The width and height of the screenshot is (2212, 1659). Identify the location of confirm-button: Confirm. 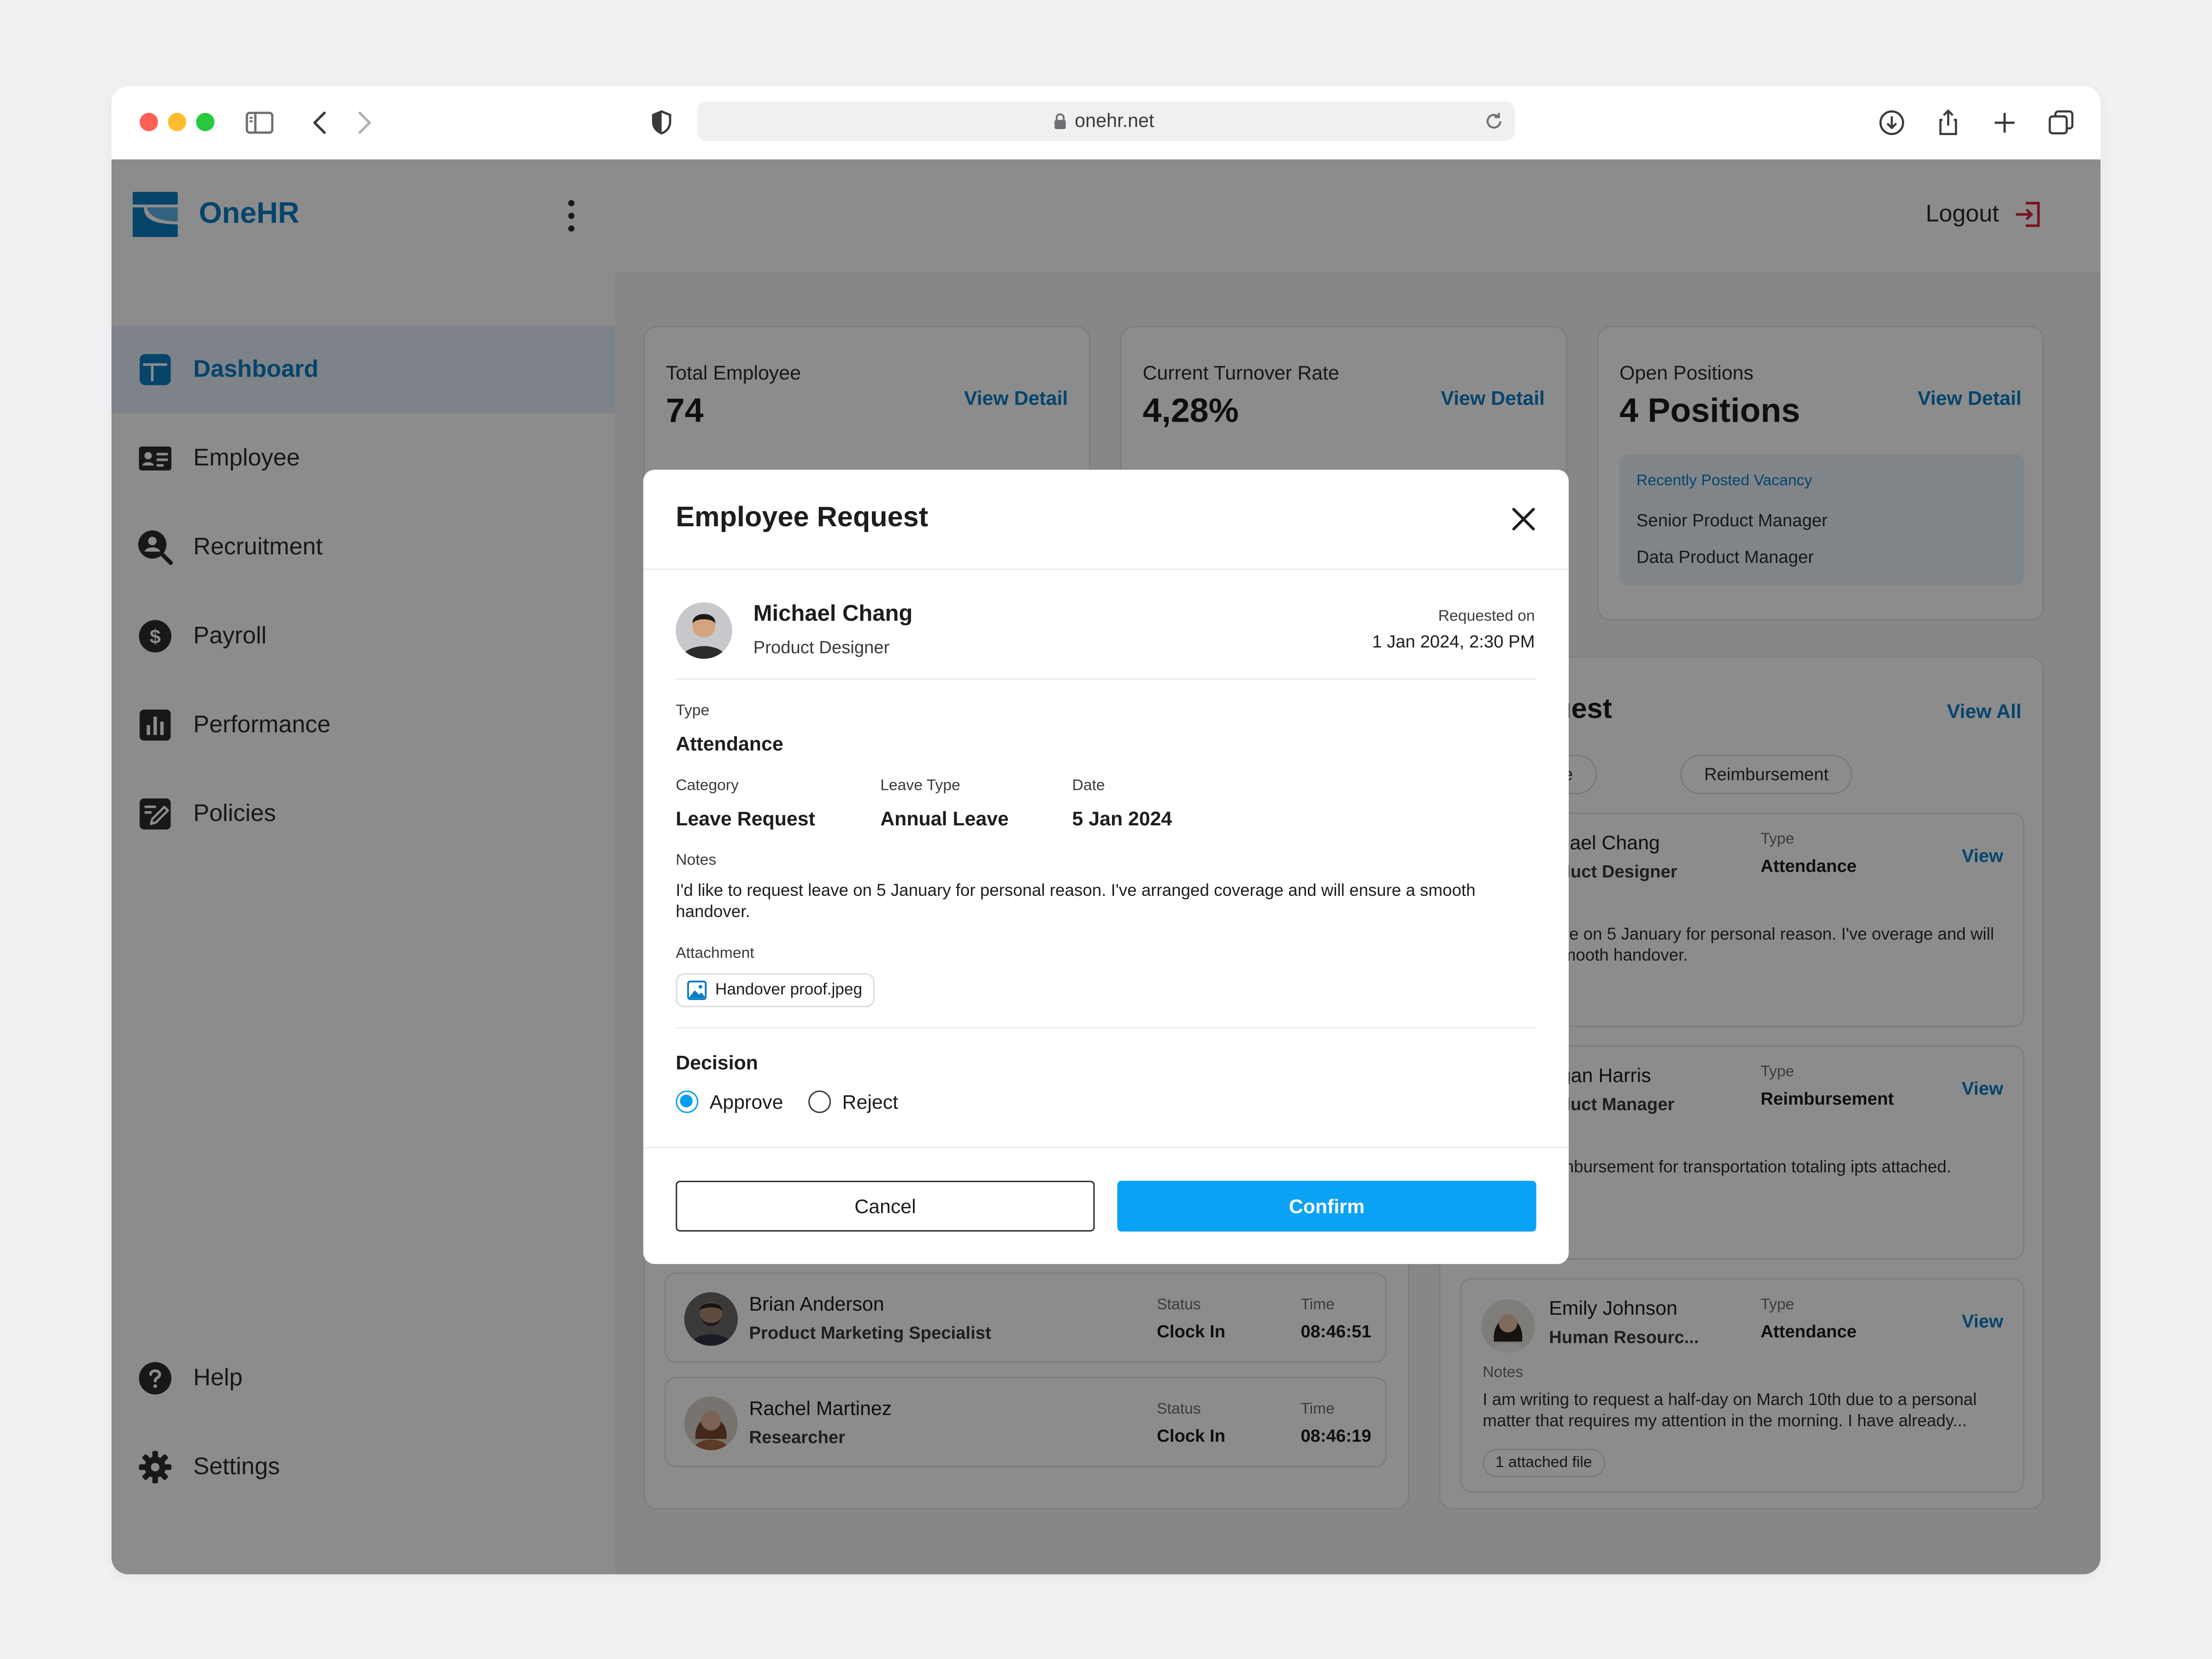
(1326, 1206).